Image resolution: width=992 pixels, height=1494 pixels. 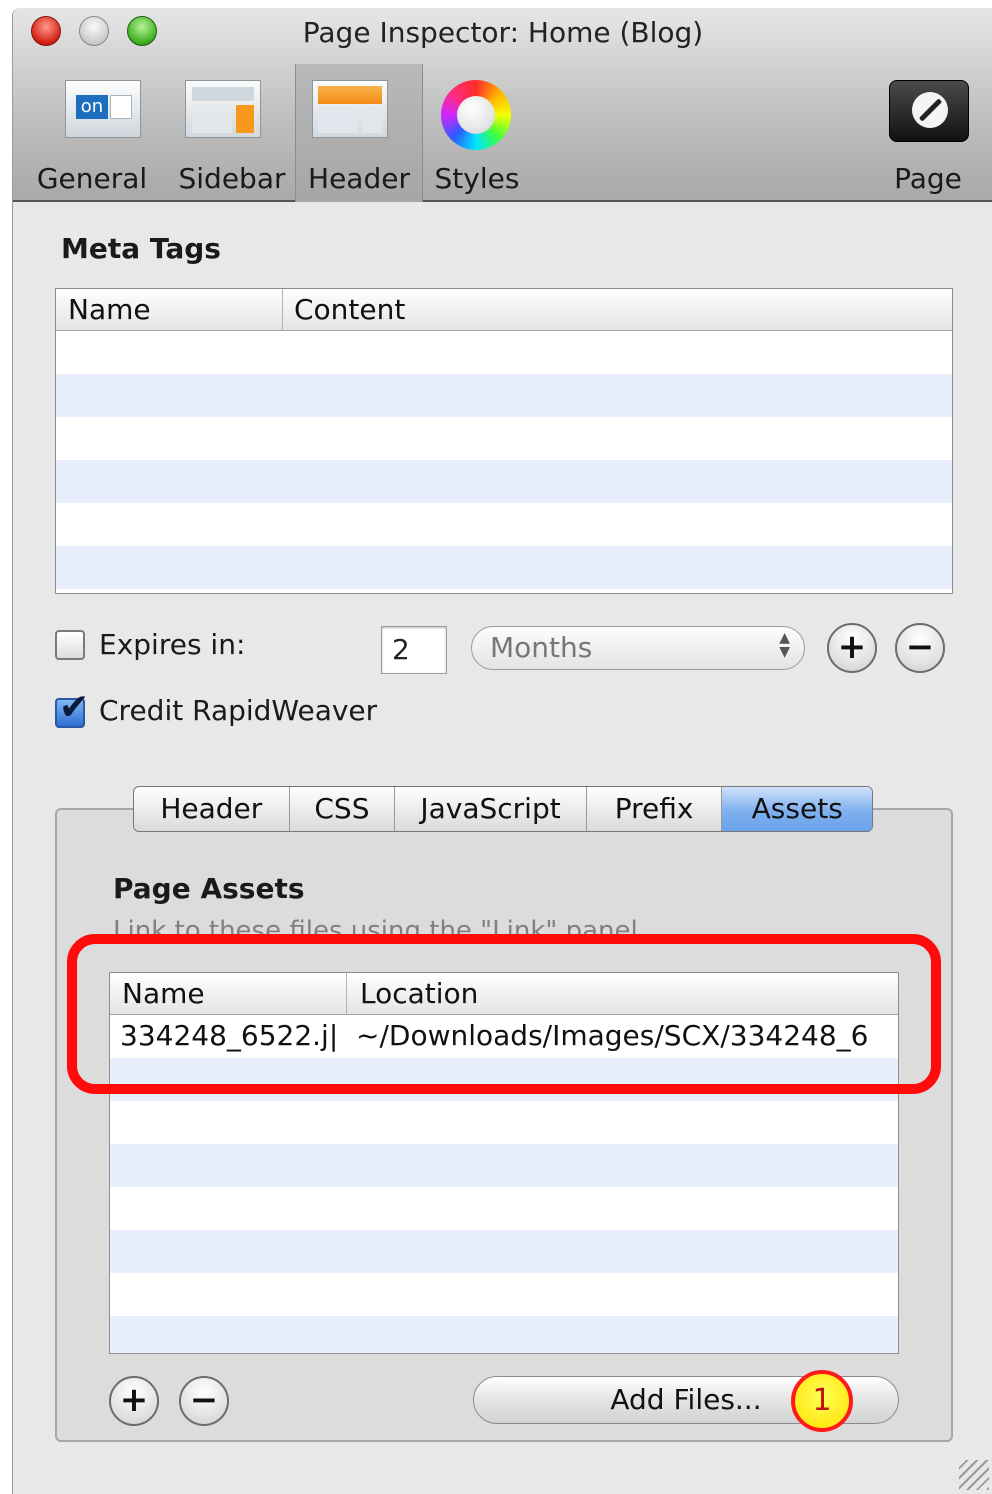 What do you see at coordinates (350, 109) in the screenshot?
I see `header-layout-icon` at bounding box center [350, 109].